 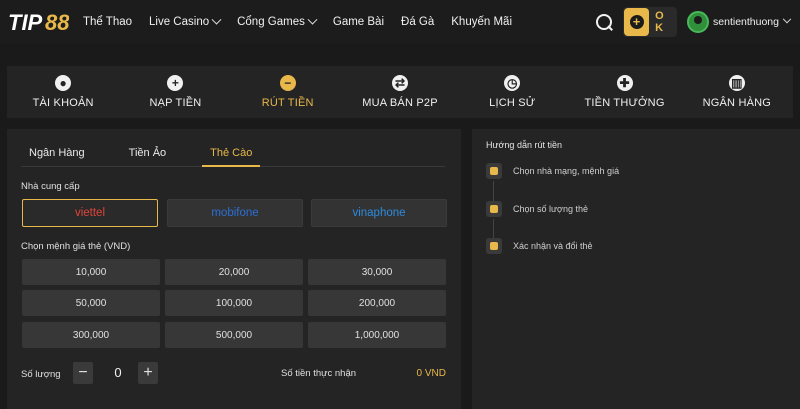 I want to click on nav-item: Game Bài, so click(x=358, y=22).